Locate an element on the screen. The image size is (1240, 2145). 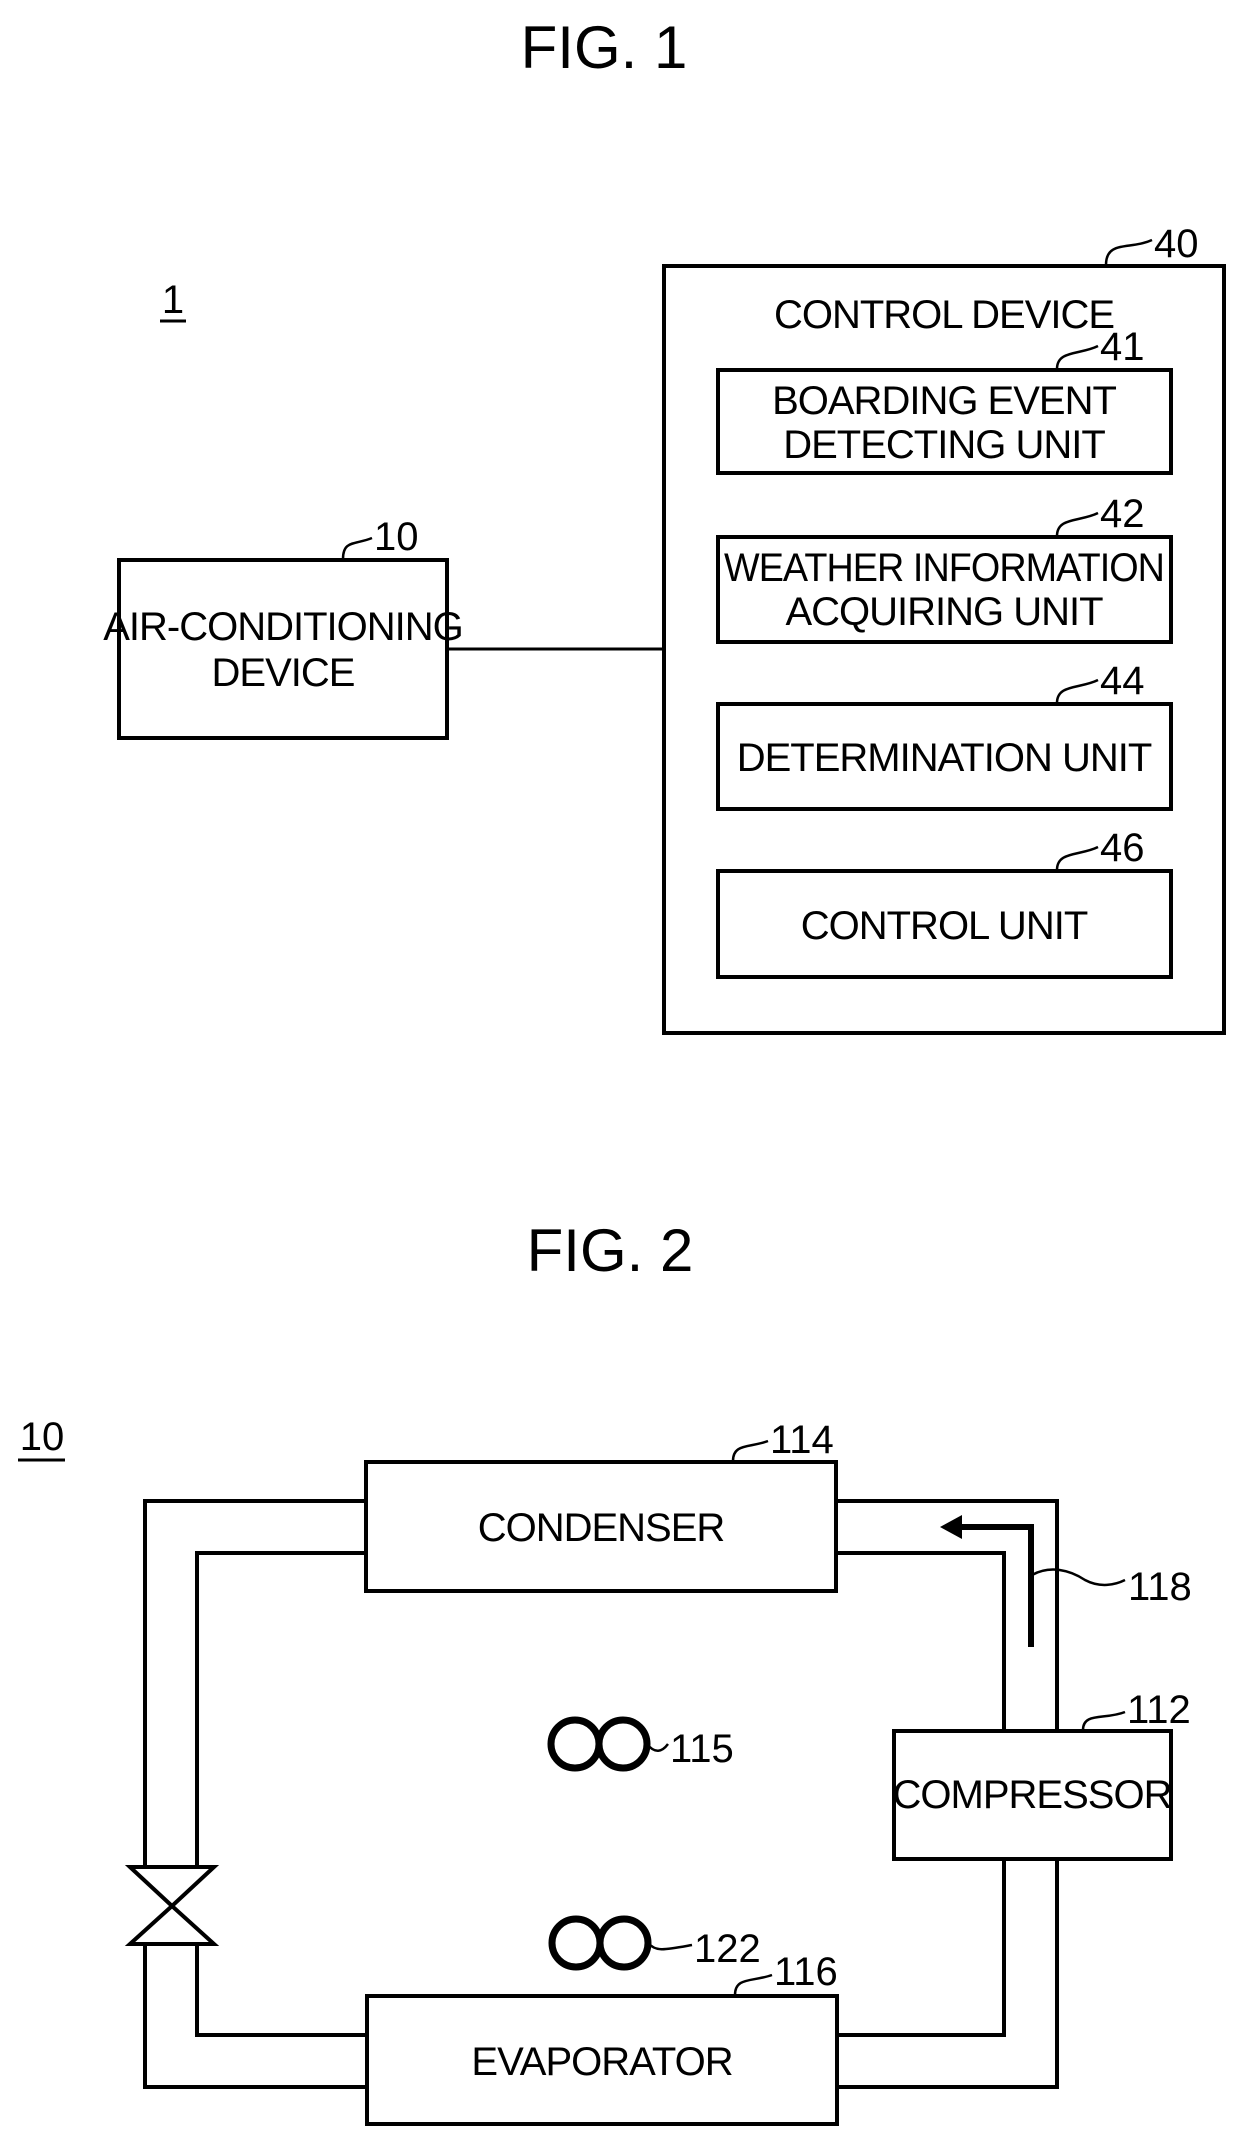
valve-lower-triangle is located at coordinates (172, 1924).